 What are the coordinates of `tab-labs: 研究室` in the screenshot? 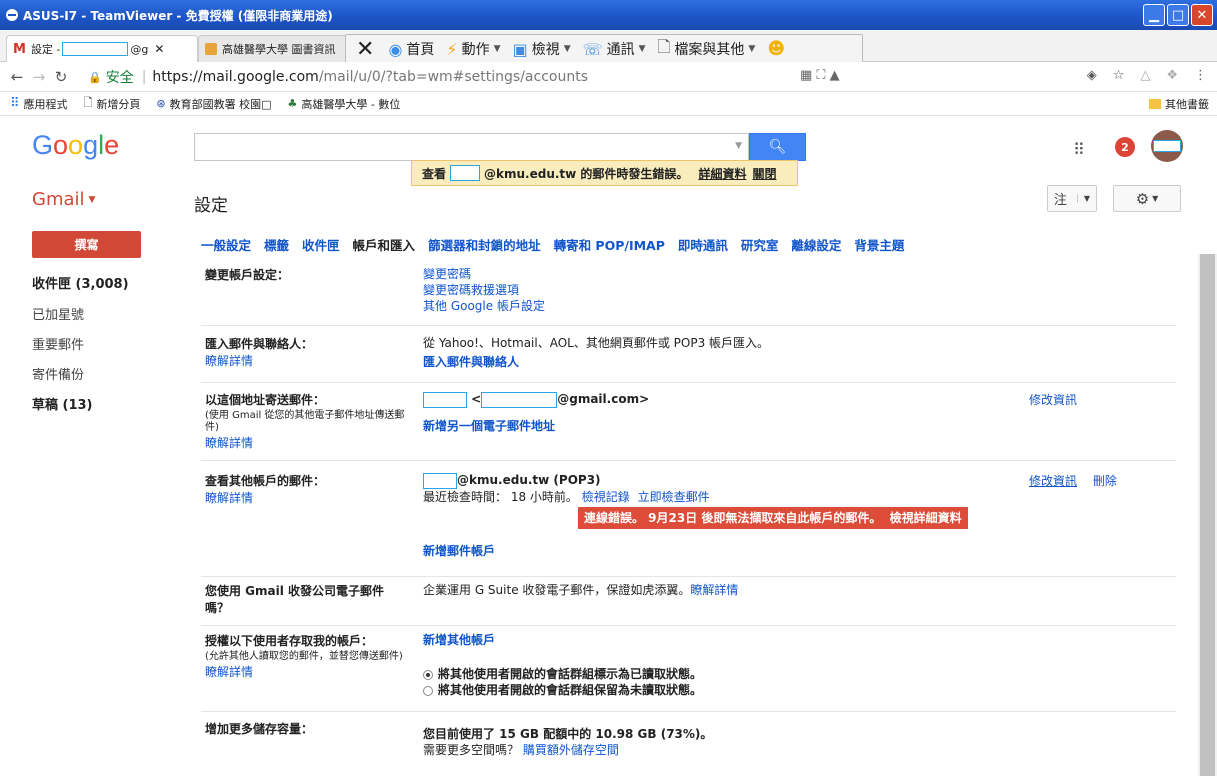 It's located at (760, 244).